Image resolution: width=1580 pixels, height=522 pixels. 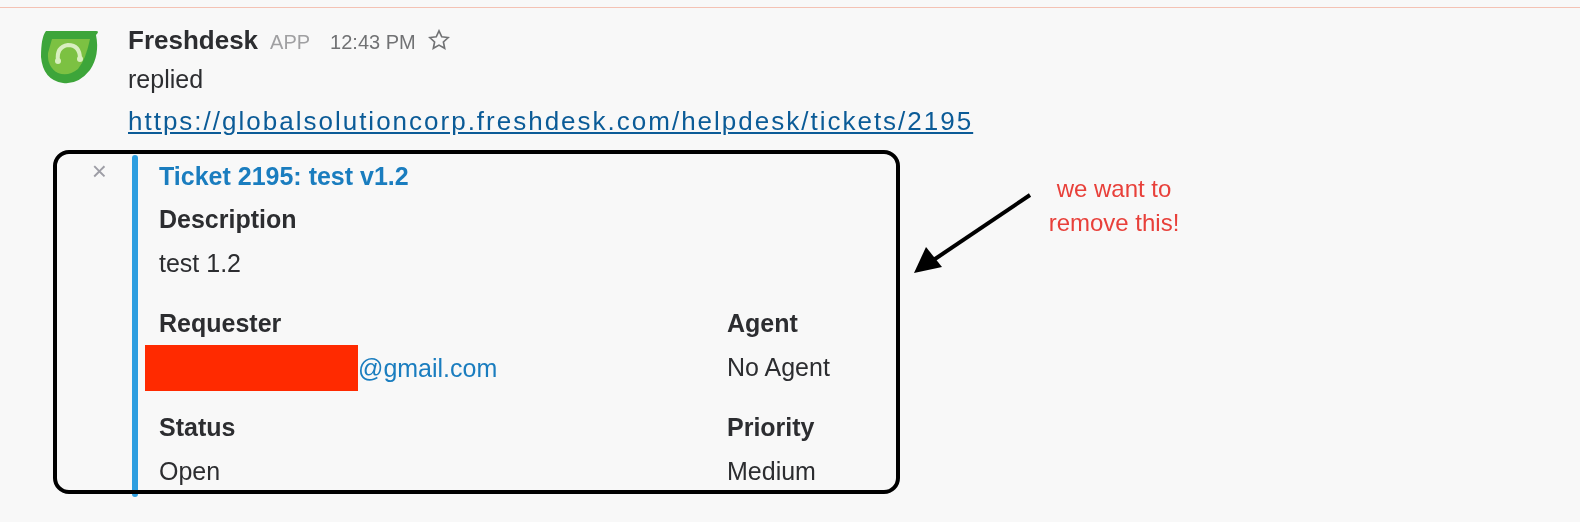 I want to click on field-label: Requester, so click(x=220, y=323).